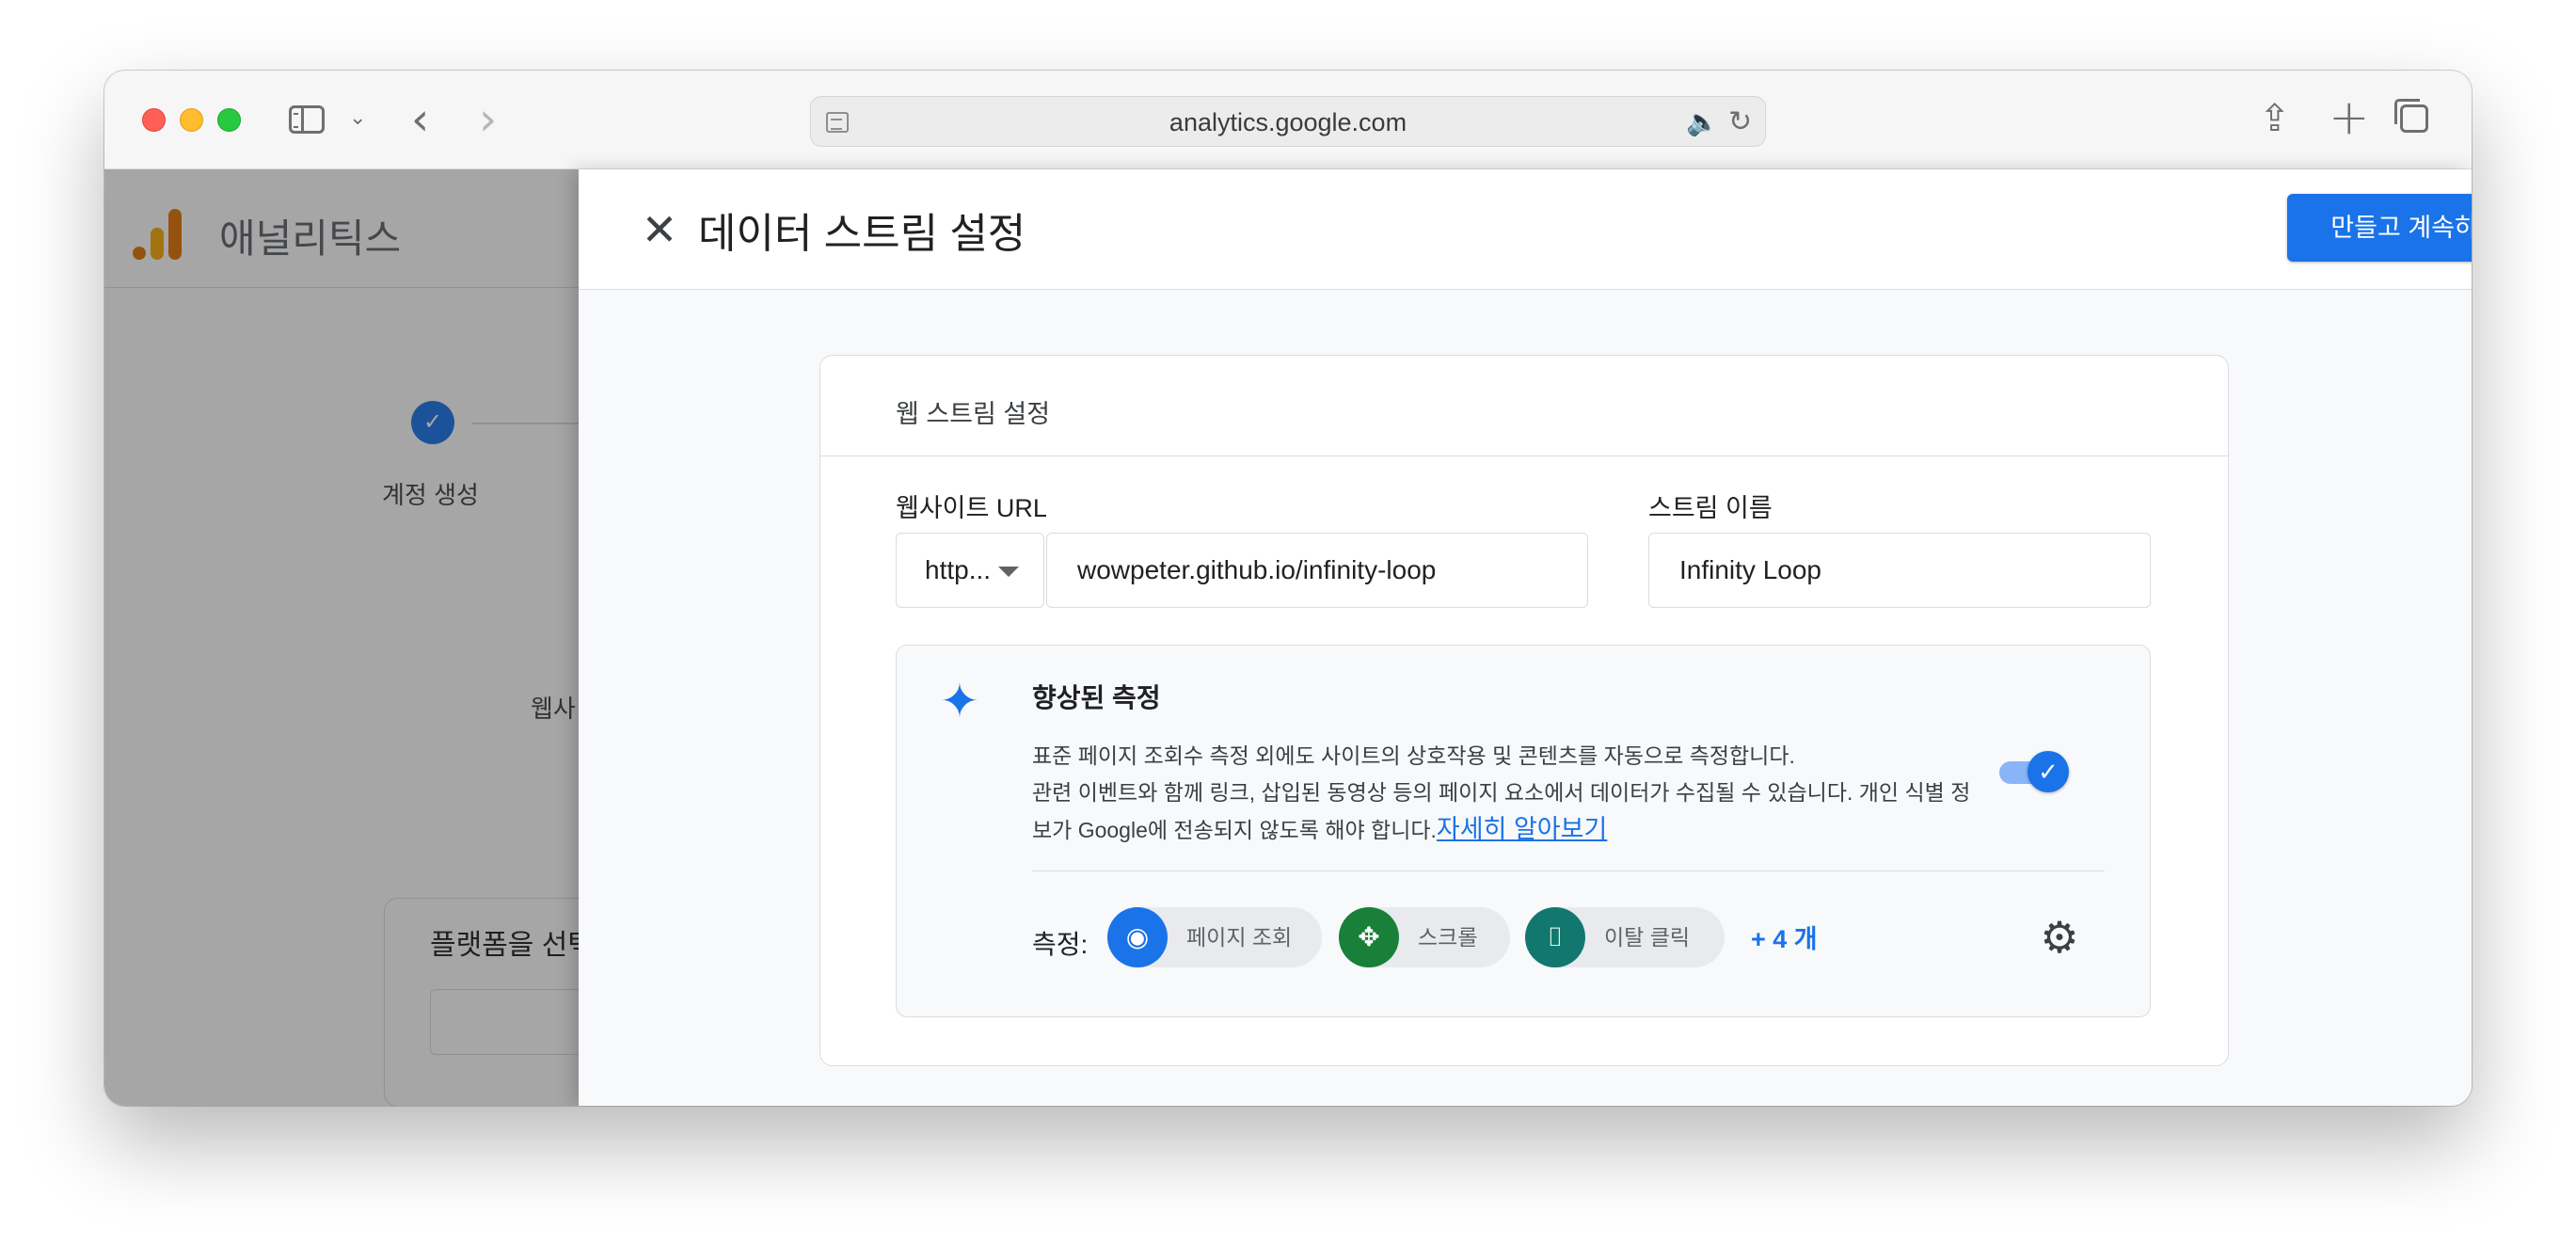 This screenshot has height=1246, width=2576. I want to click on dropdown-arrow-icon, so click(1009, 572).